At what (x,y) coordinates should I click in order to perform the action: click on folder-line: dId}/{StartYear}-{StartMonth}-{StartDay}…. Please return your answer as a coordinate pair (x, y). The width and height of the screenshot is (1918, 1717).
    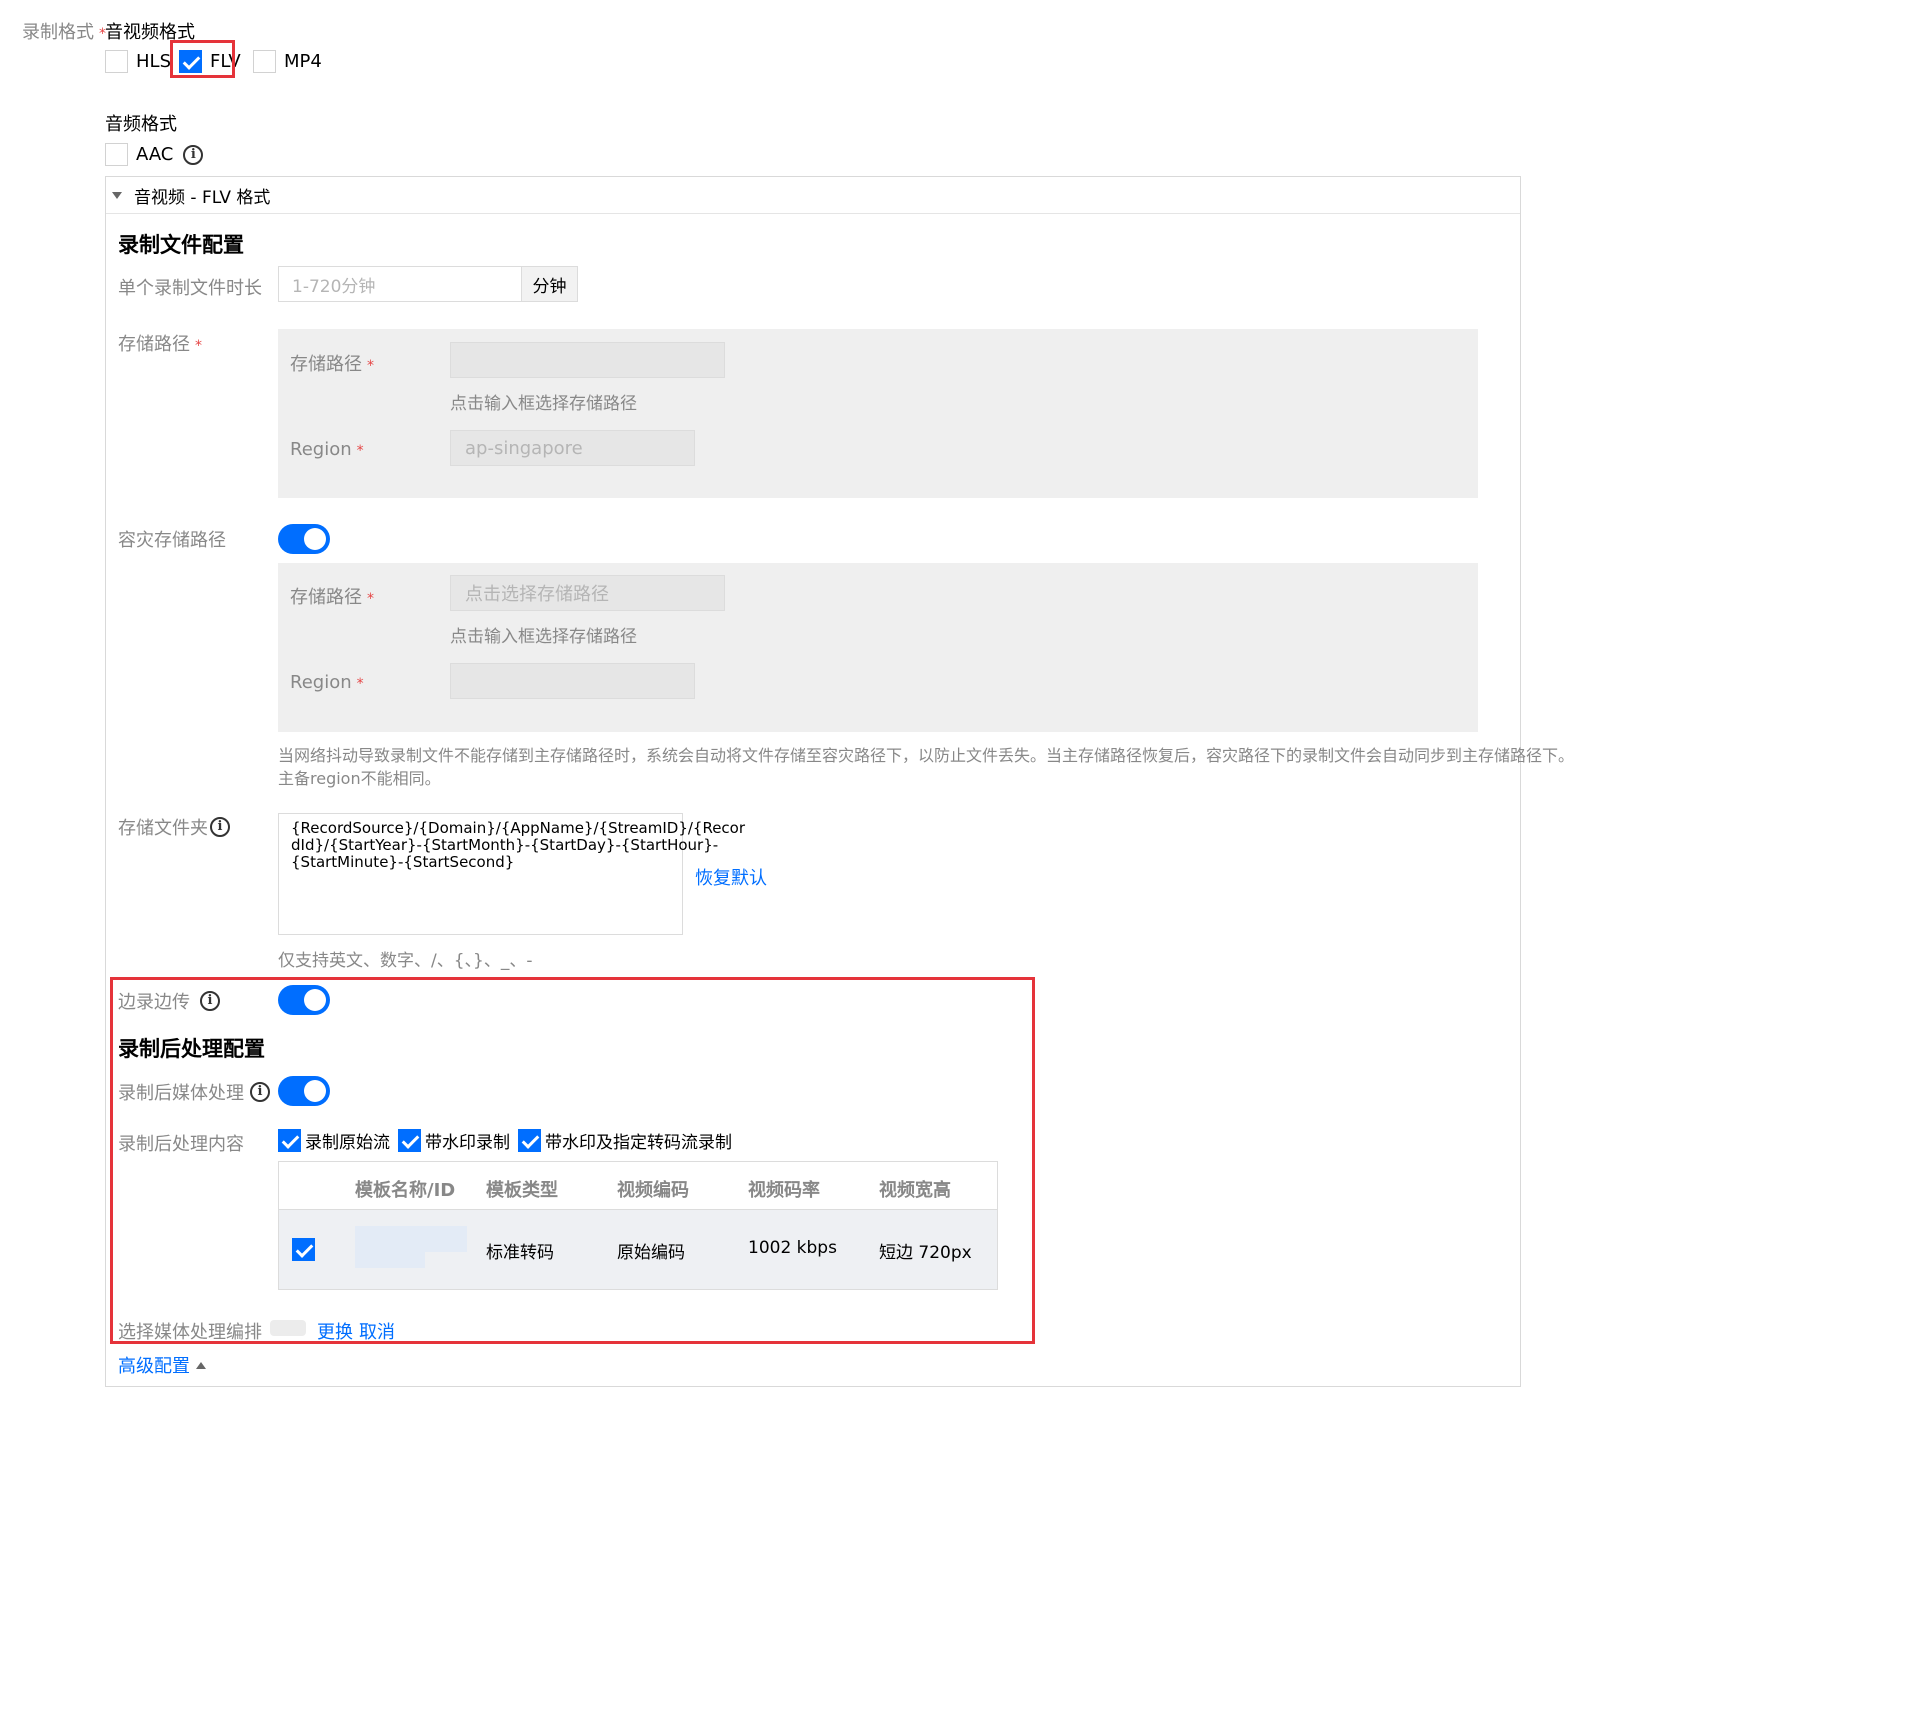
    Looking at the image, I should click on (505, 845).